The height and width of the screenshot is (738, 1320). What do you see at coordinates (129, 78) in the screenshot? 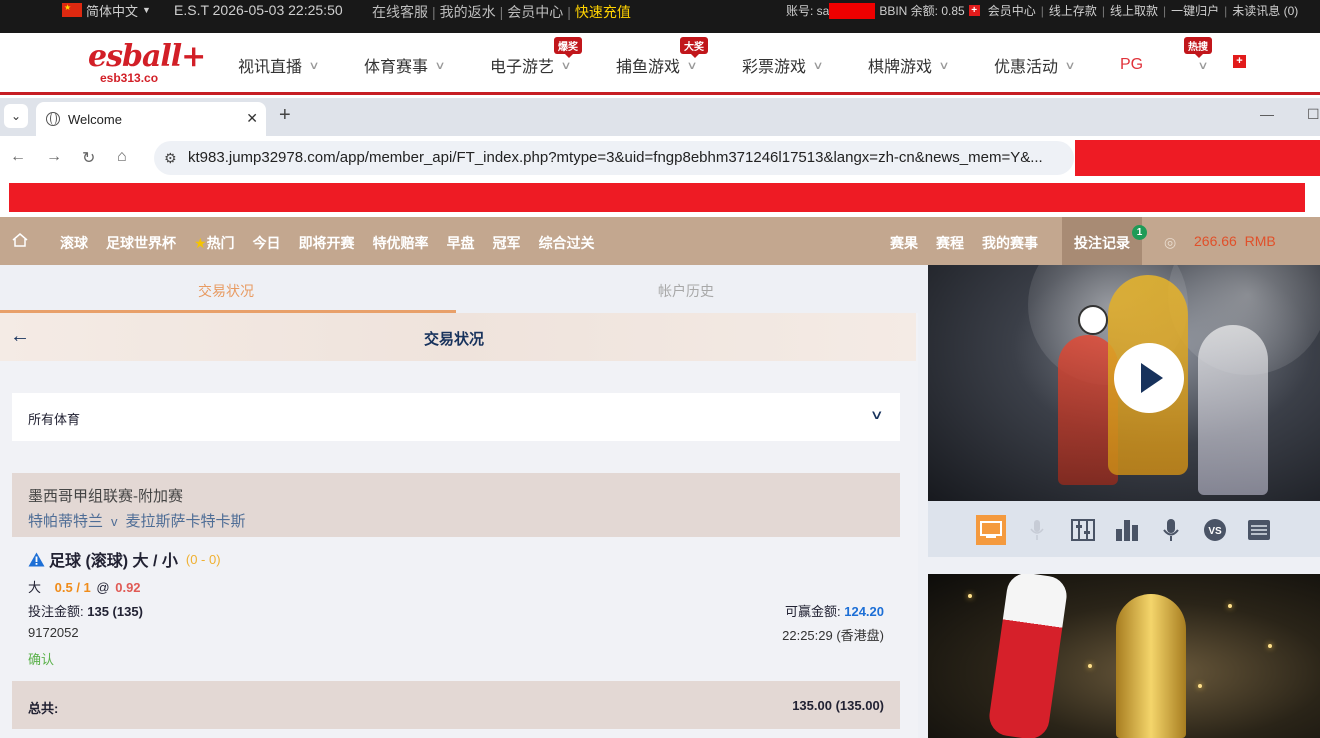
I see `logo-domain: esb313.co` at bounding box center [129, 78].